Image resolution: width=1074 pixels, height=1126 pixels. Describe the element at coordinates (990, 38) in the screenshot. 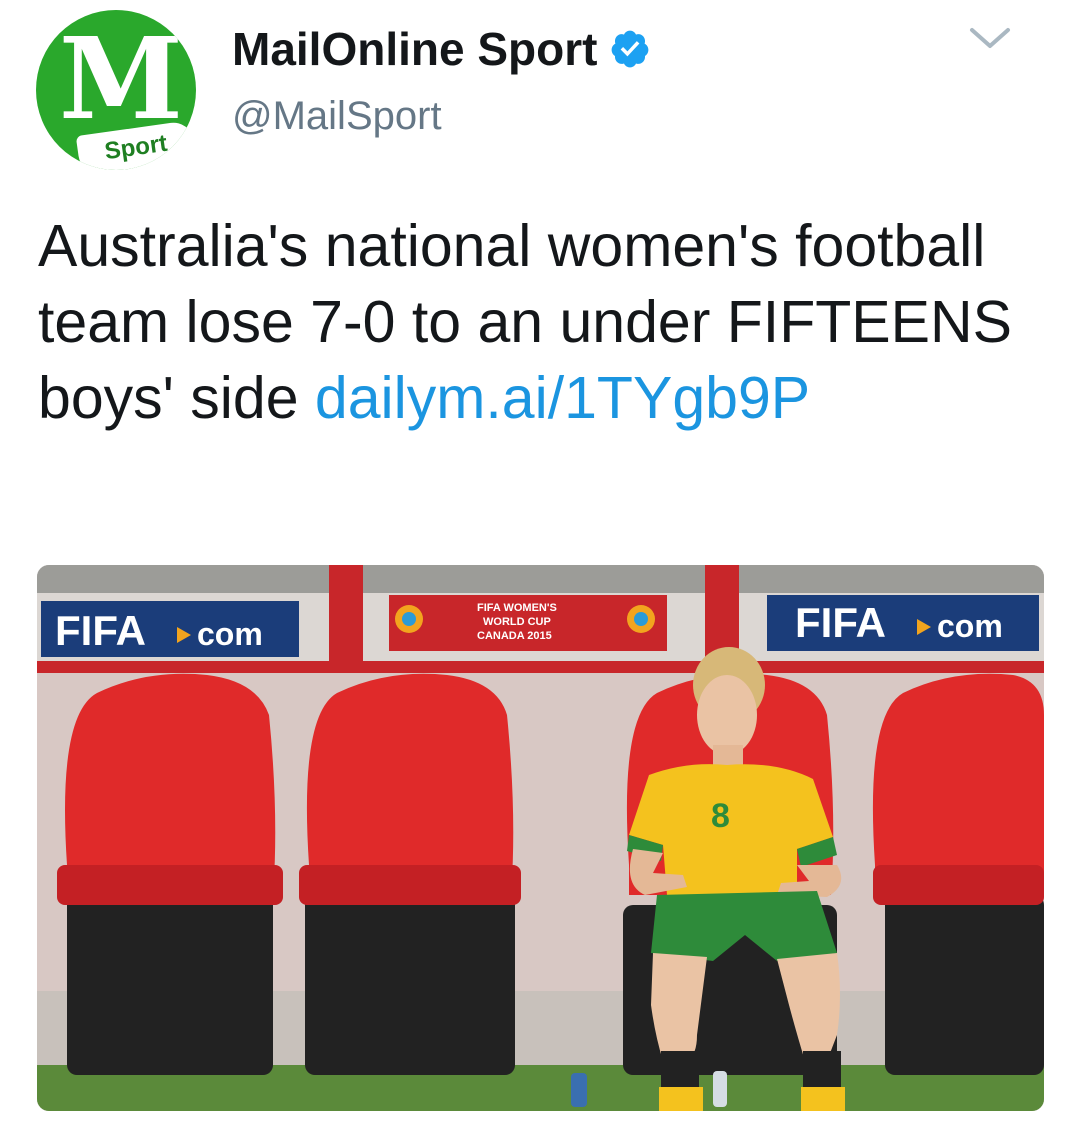

I see `chevron-down-icon` at that location.